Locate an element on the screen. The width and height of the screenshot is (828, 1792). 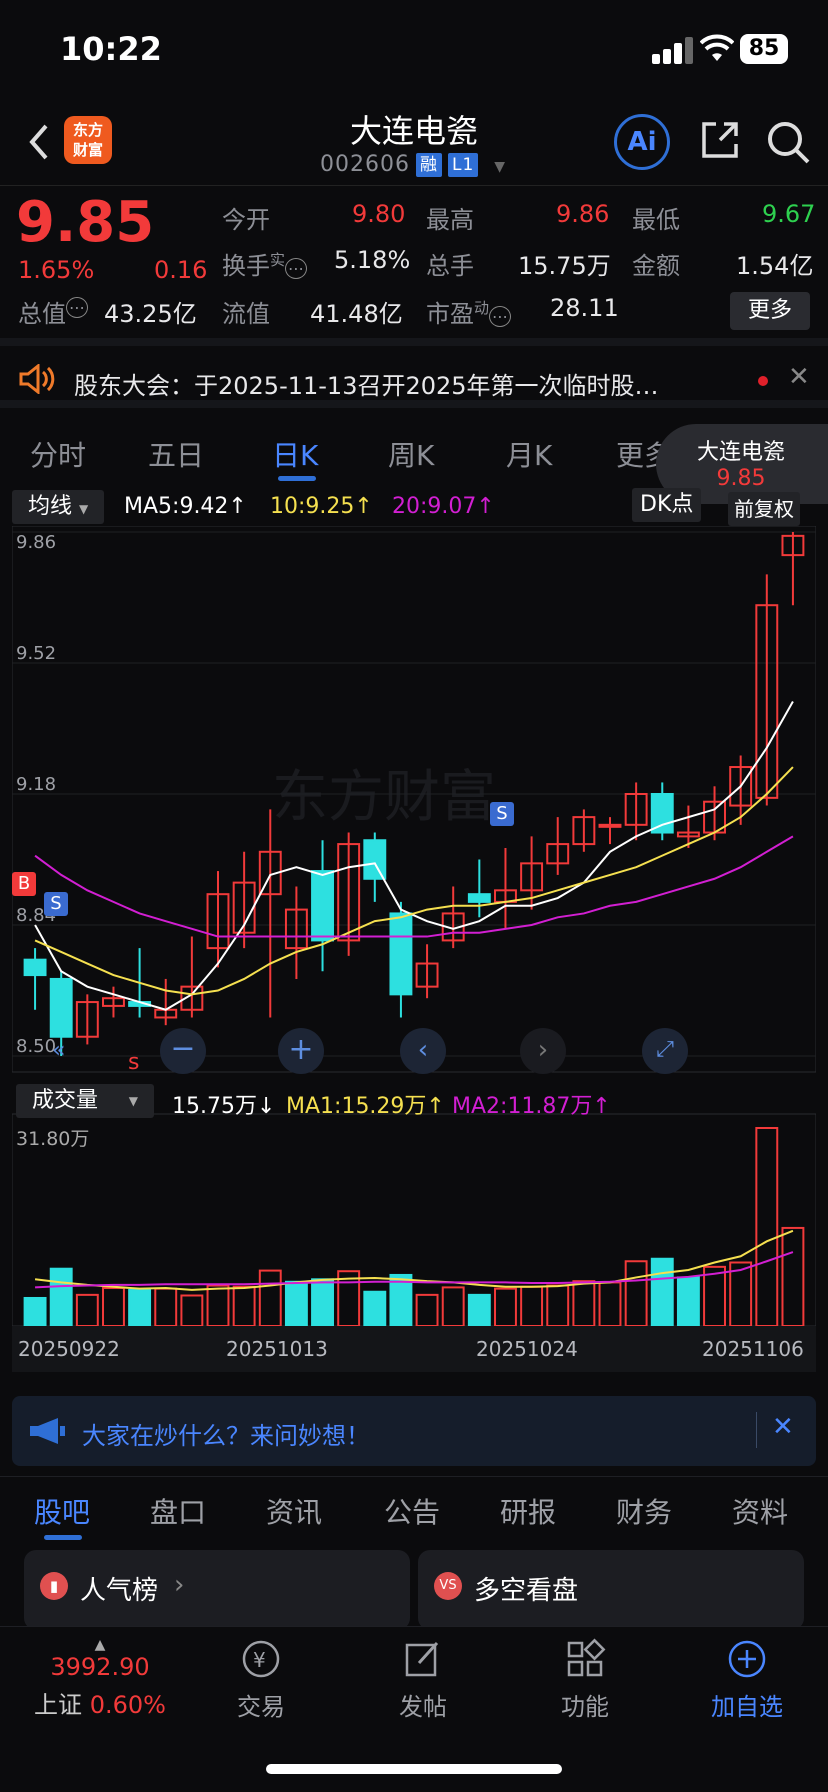
tab-announcements: 公告 is located at coordinates (412, 1511).